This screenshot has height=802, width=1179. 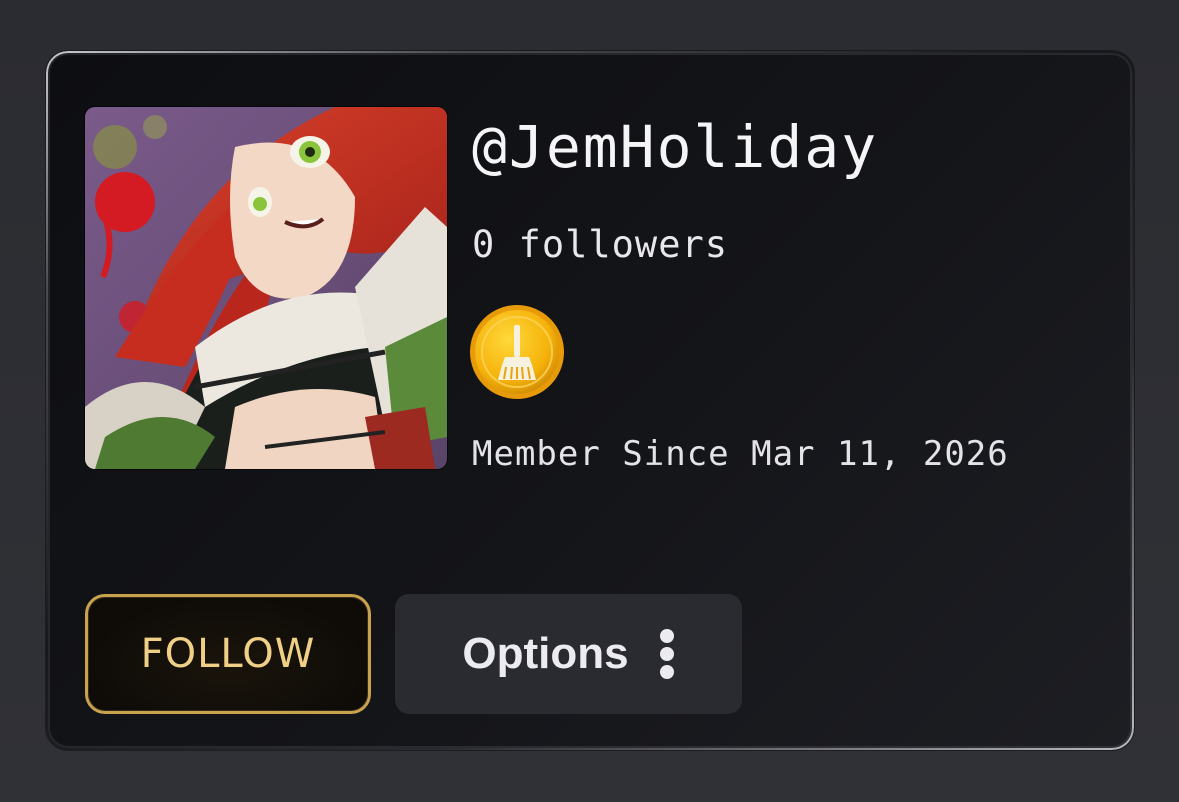 I want to click on kebab-menu-icon, so click(x=667, y=654).